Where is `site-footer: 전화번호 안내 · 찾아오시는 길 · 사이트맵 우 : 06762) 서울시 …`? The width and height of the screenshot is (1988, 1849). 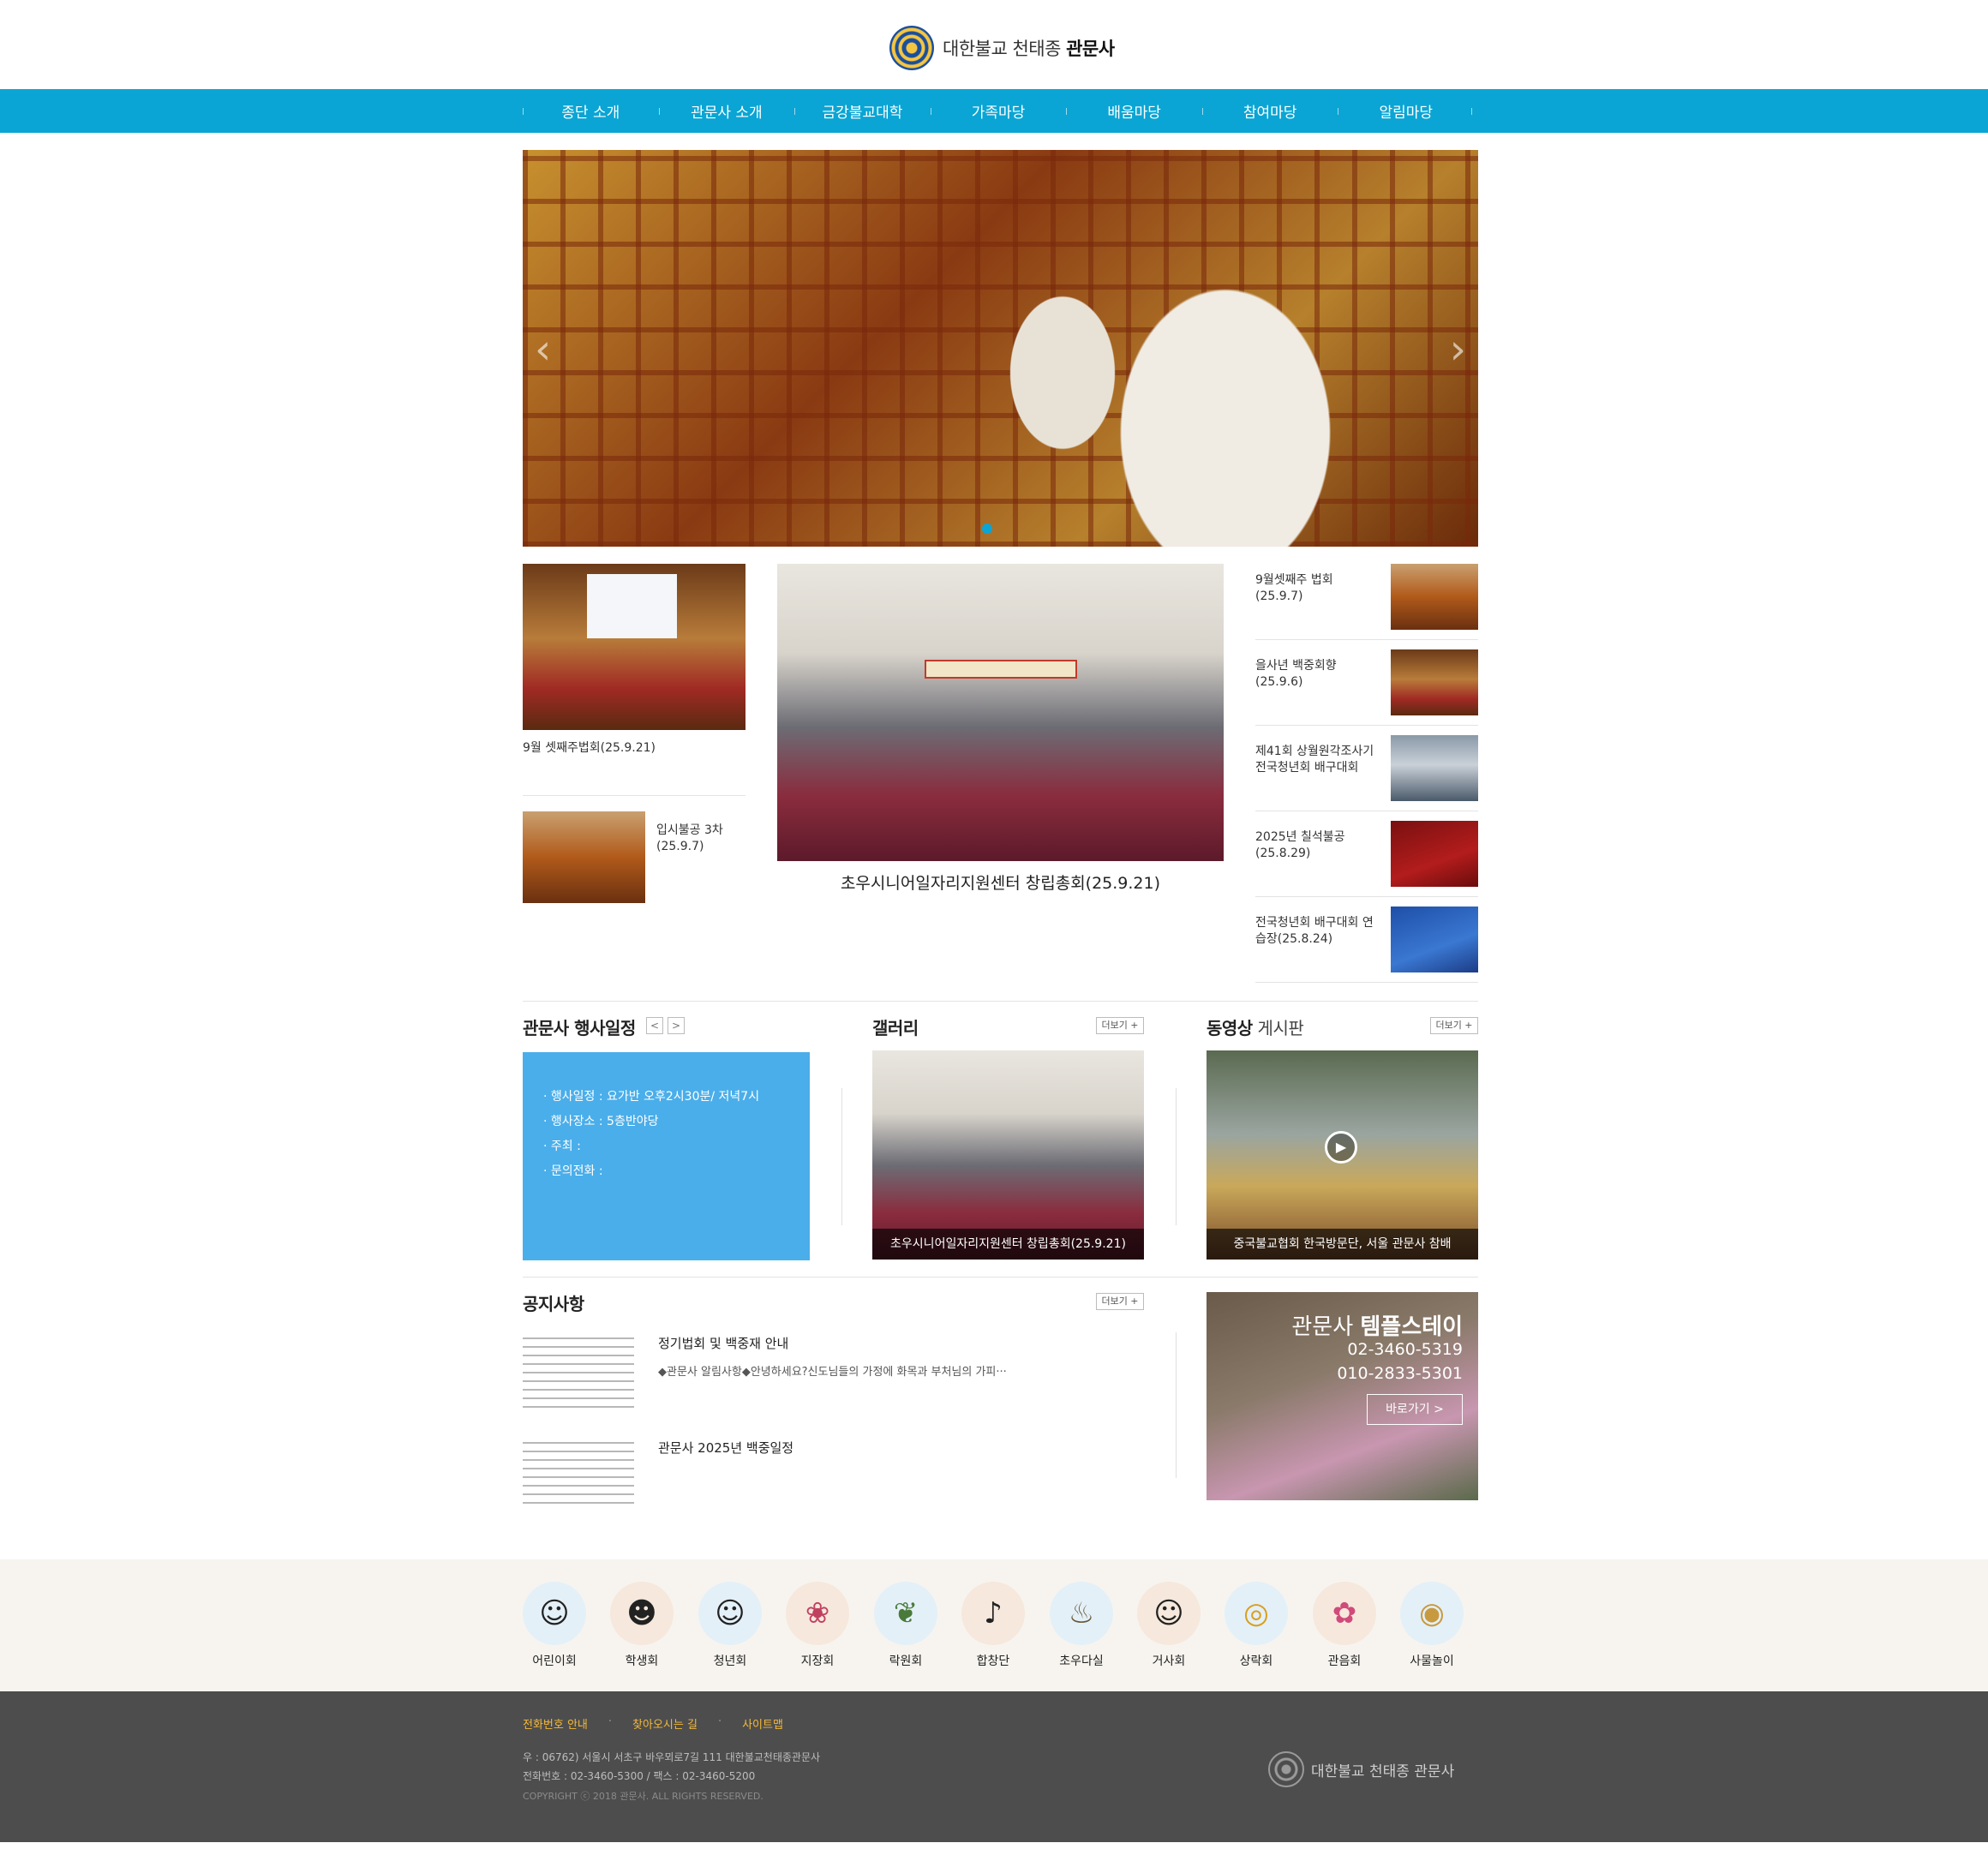
site-footer: 전화번호 안내 · 찾아오시는 길 · 사이트맵 우 : 06762) 서울시 … is located at coordinates (994, 1767).